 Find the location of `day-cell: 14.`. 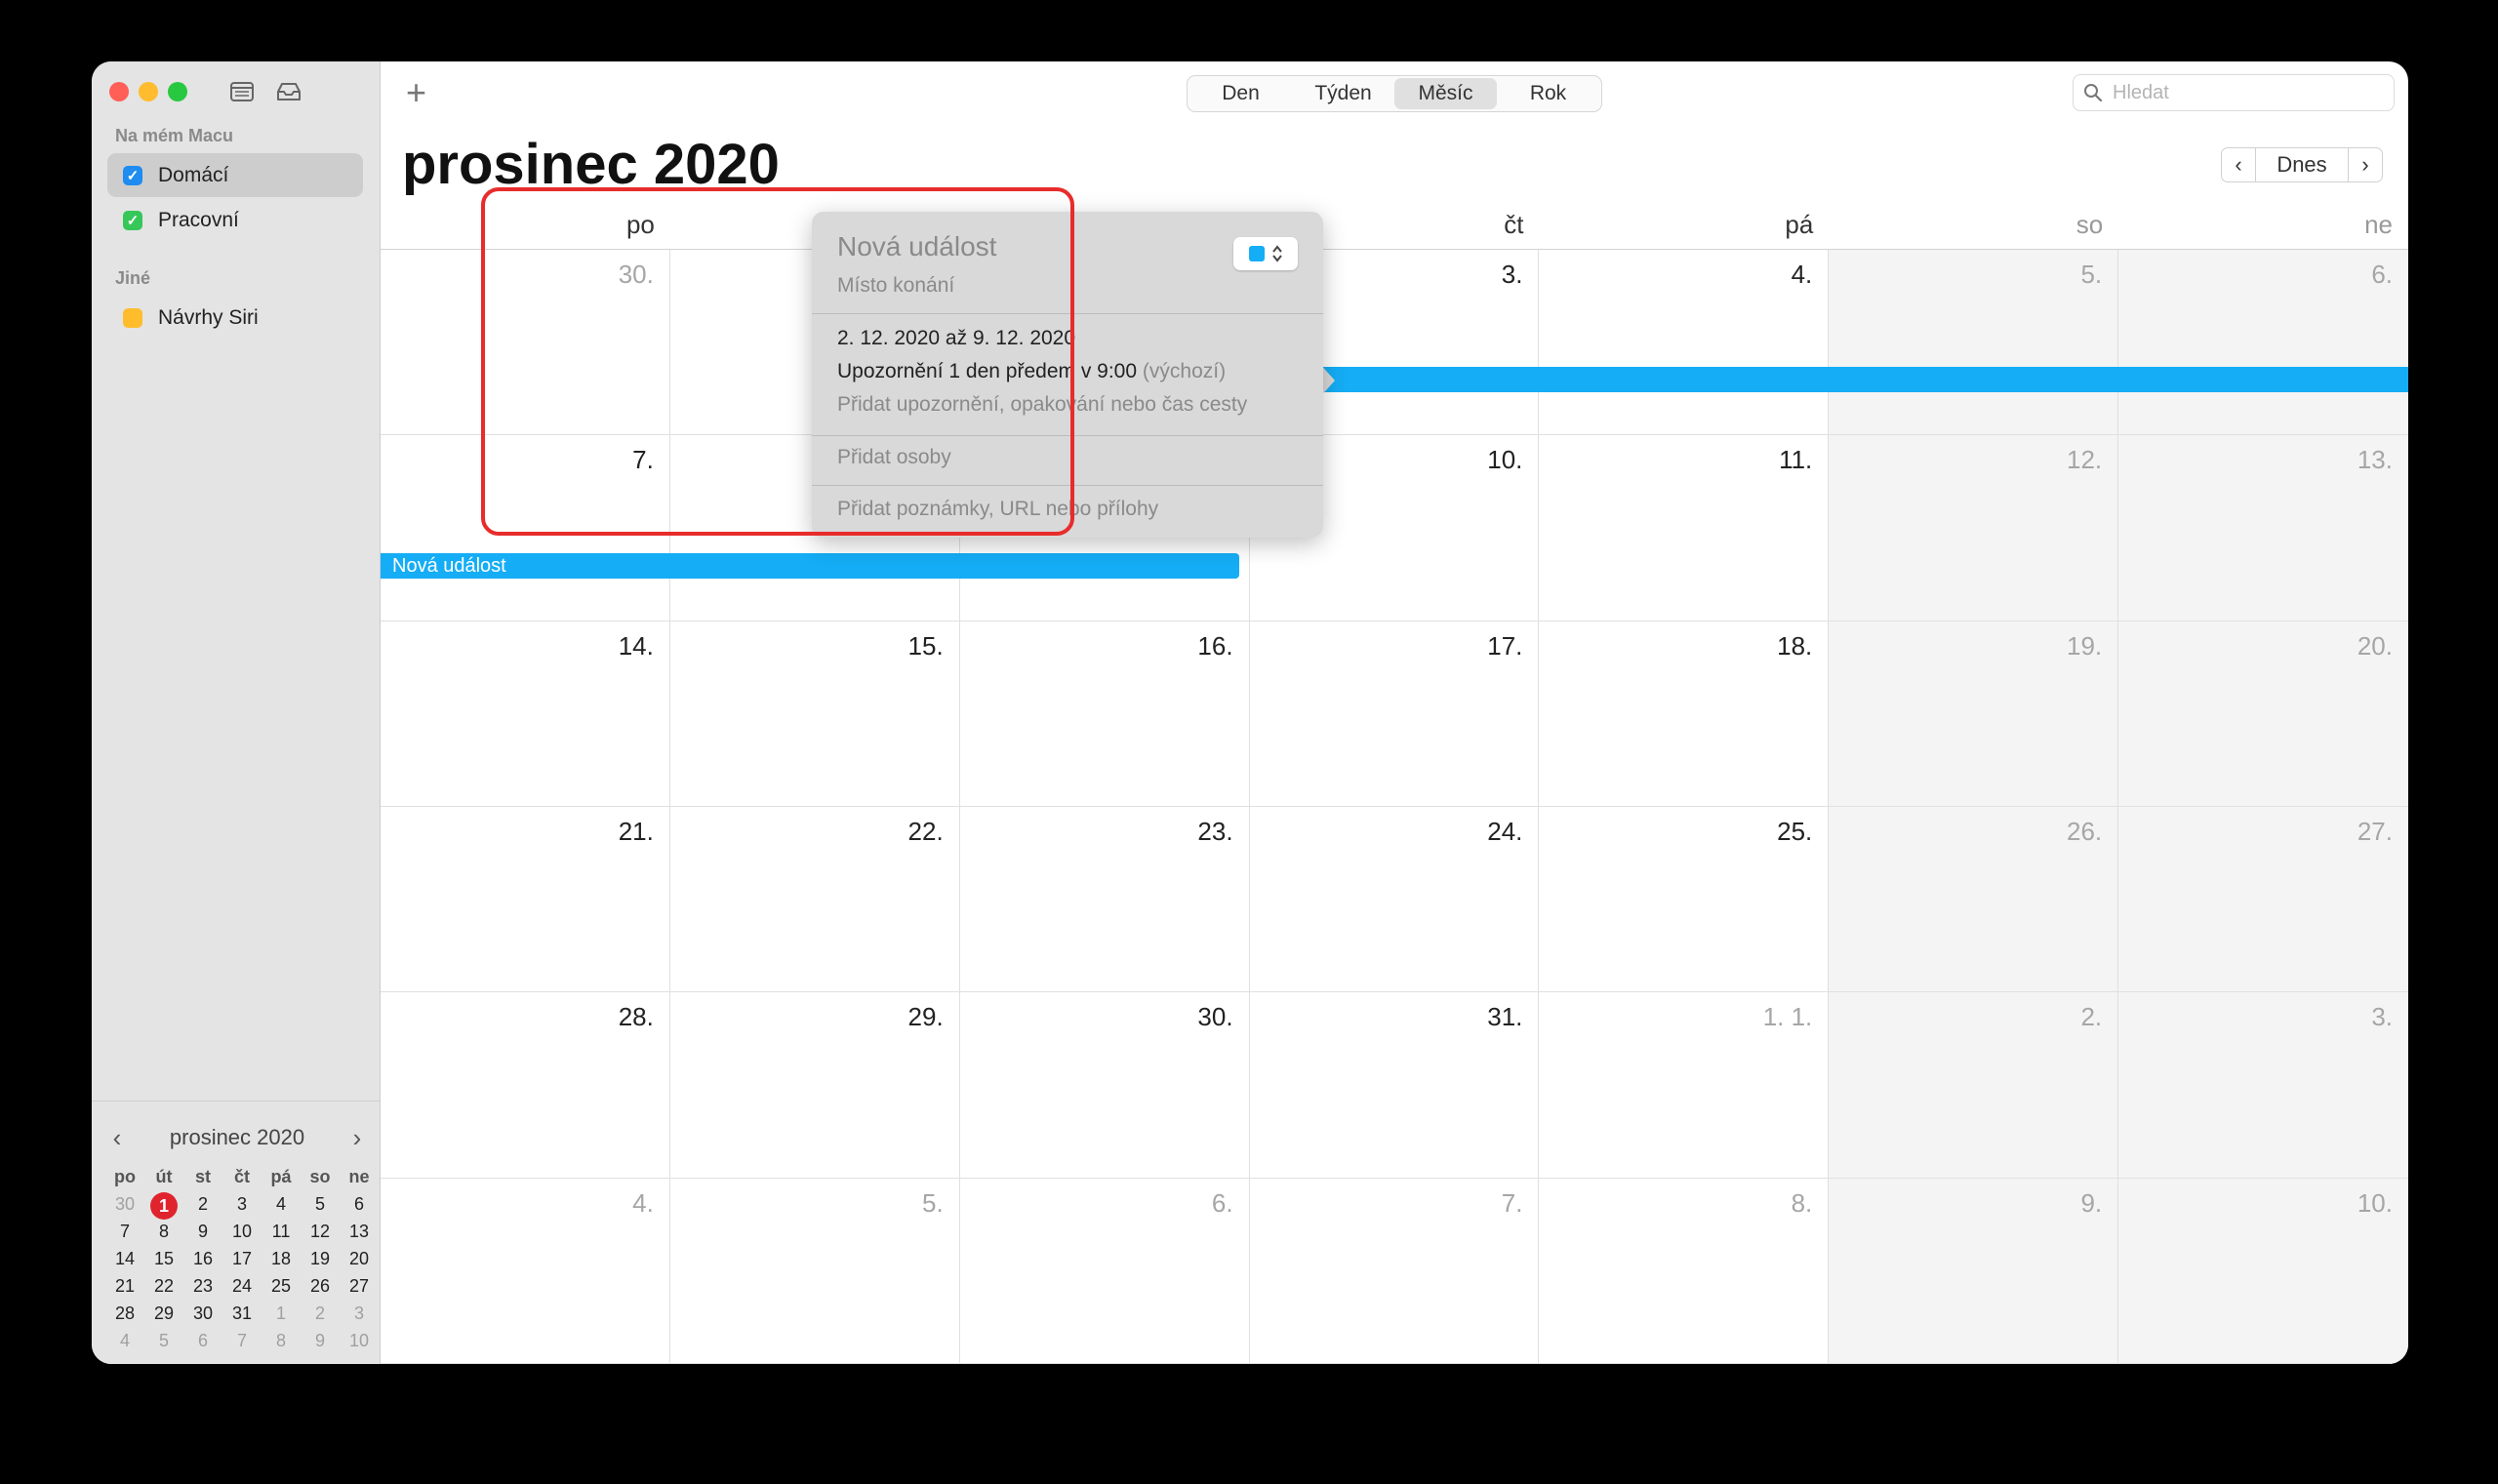

day-cell: 14. is located at coordinates (525, 714).